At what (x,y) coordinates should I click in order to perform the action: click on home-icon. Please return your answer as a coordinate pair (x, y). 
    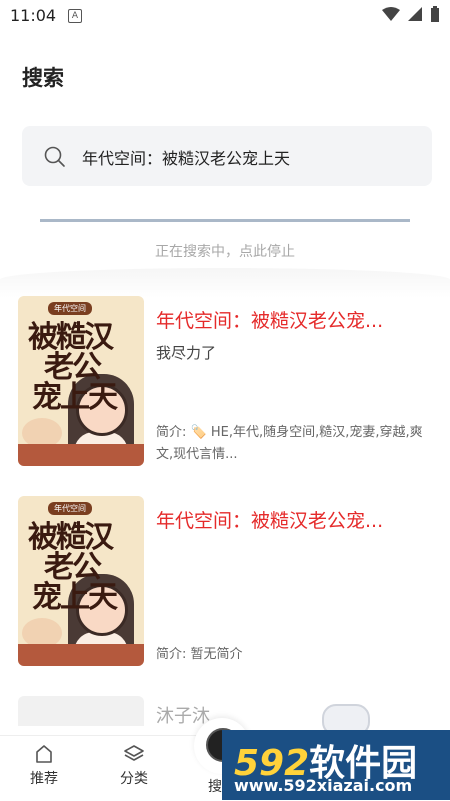
    Looking at the image, I should click on (44, 754).